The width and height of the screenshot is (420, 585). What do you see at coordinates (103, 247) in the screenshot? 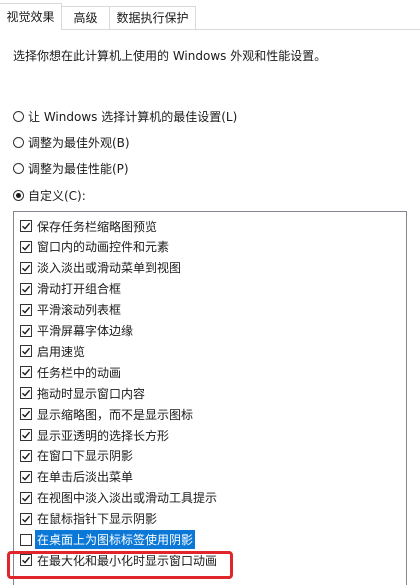
I see `effect-label: 窗口内的动画控件和元素` at bounding box center [103, 247].